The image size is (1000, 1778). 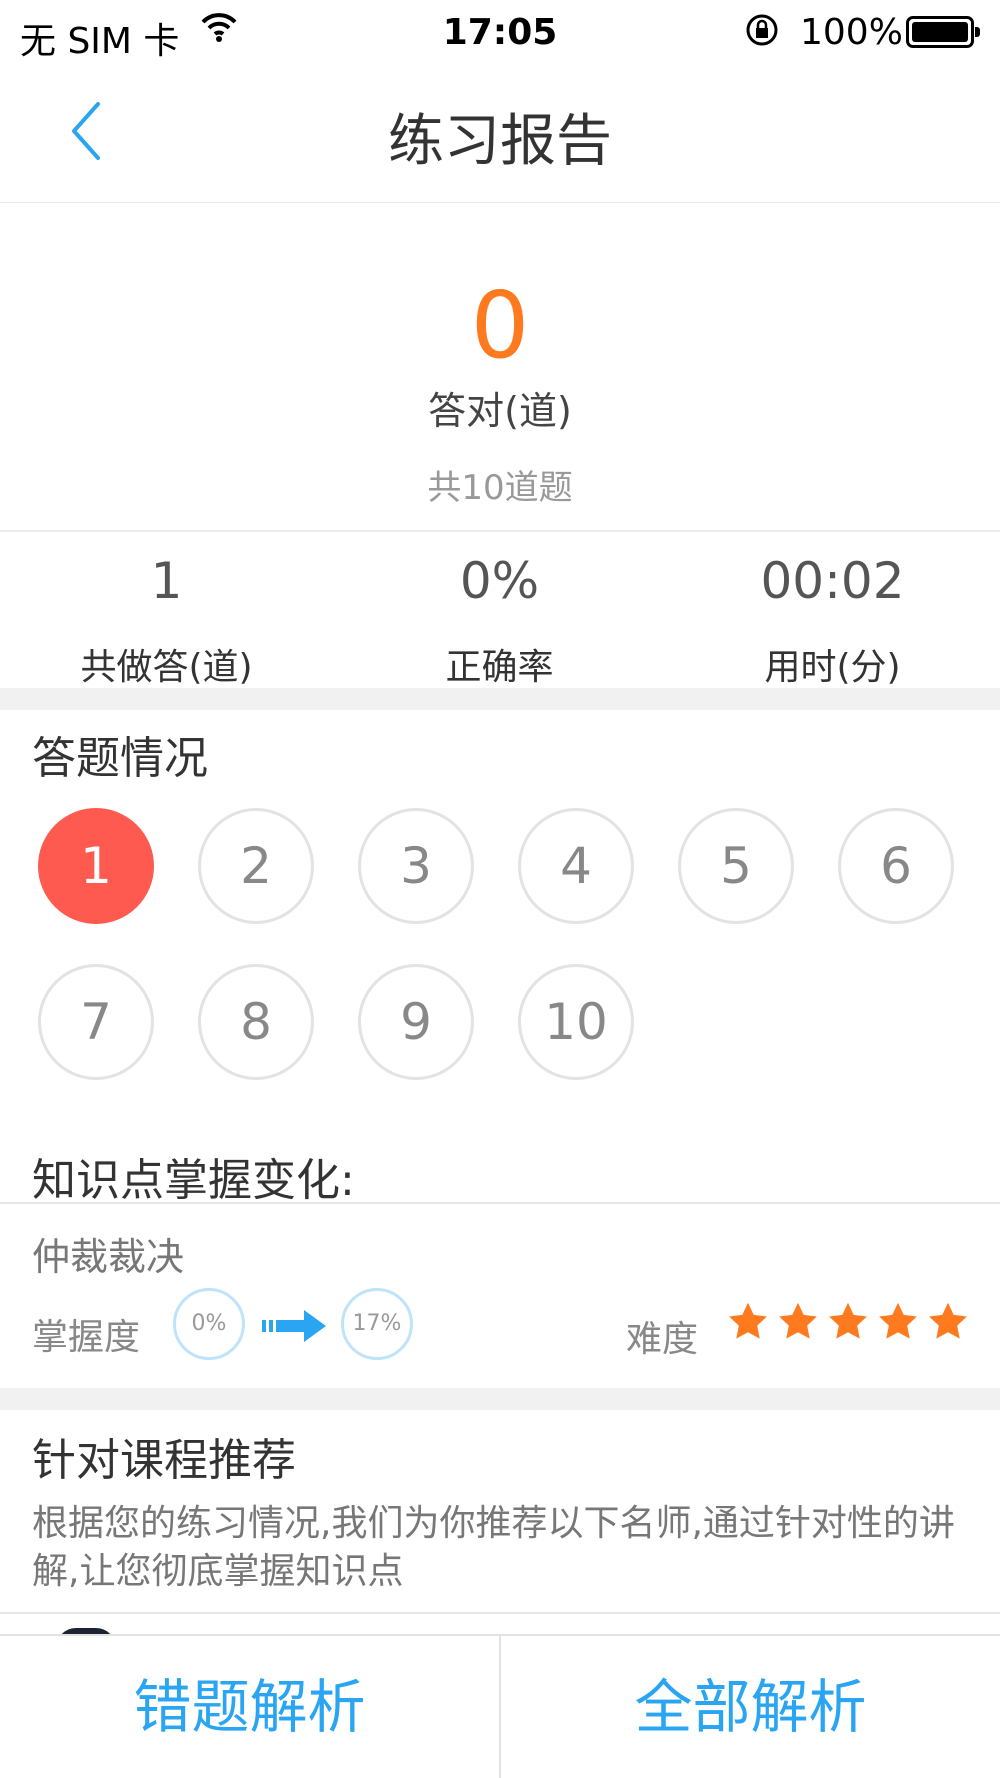 I want to click on stat-label: 共做答(道), so click(x=166, y=667).